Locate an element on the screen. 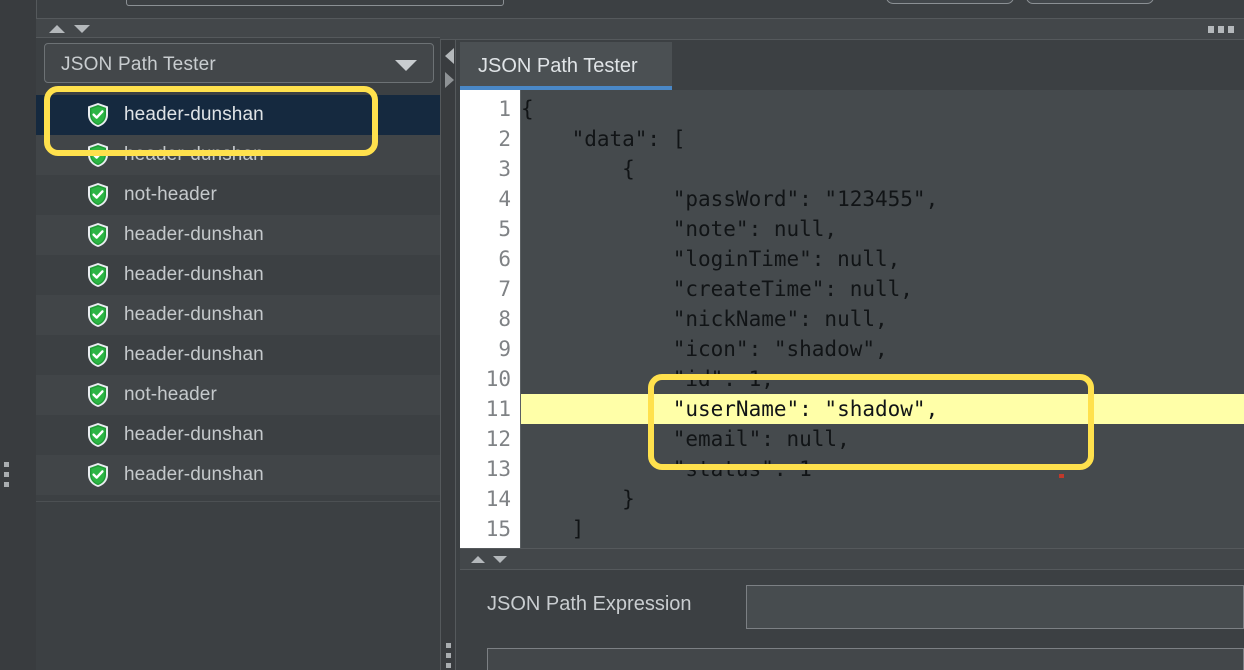 Image resolution: width=1244 pixels, height=670 pixels. code-line: "createTime": null, is located at coordinates (882, 289).